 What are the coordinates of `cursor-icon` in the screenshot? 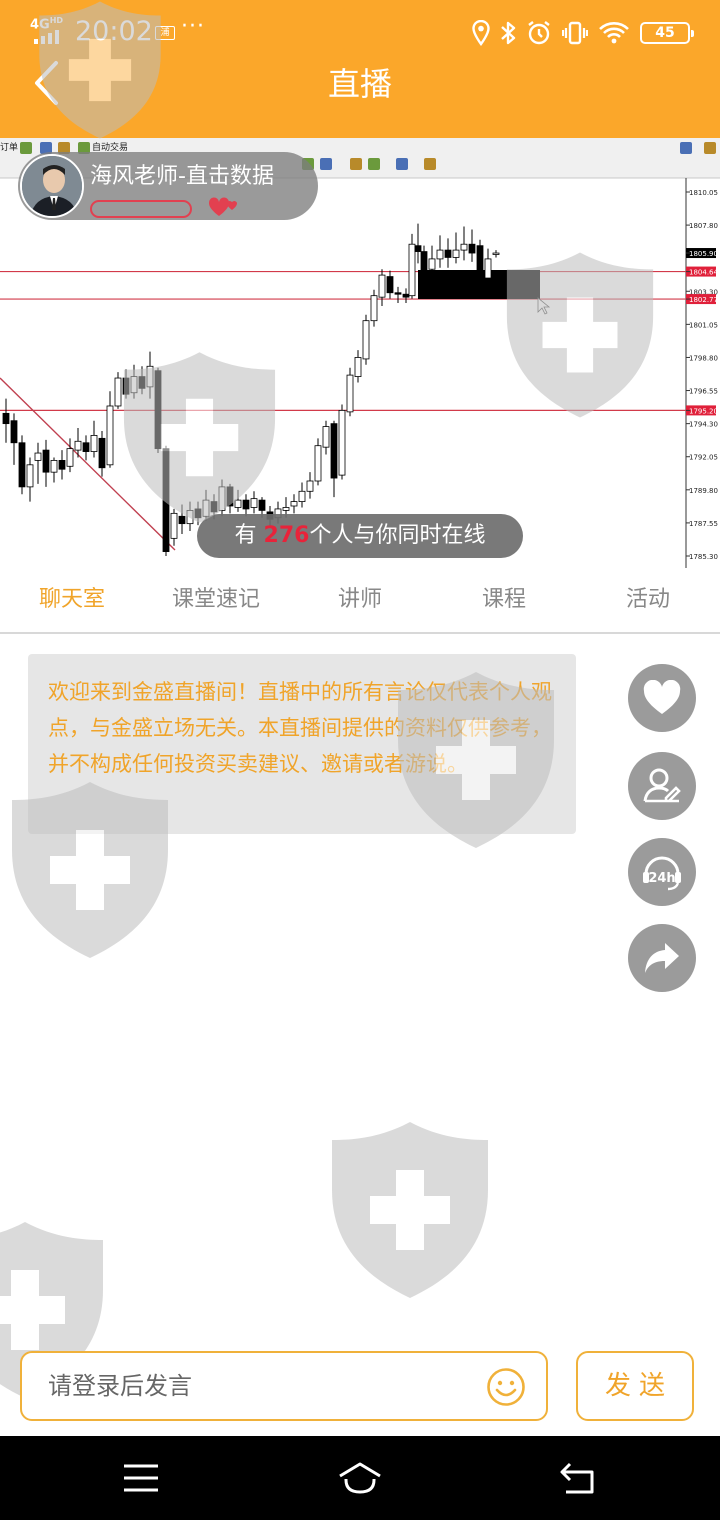 It's located at (544, 306).